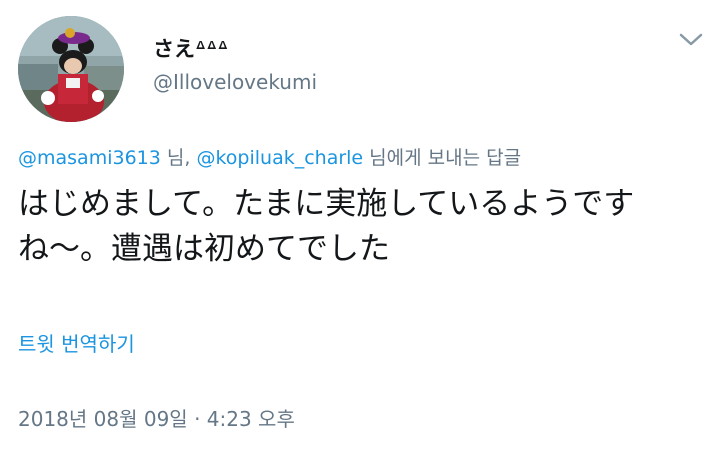 The width and height of the screenshot is (720, 449). Describe the element at coordinates (691, 40) in the screenshot. I see `chevron-down-icon` at that location.